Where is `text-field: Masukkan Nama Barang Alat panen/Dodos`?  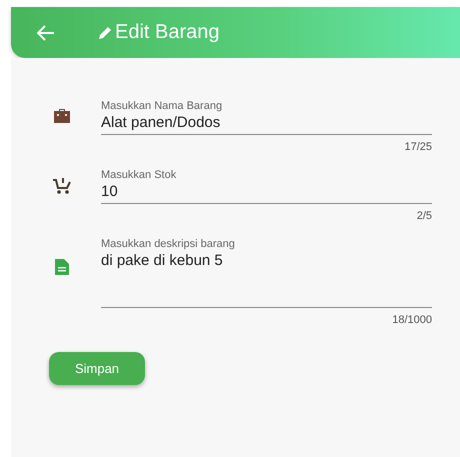
text-field: Masukkan Nama Barang Alat panen/Dodos is located at coordinates (266, 114).